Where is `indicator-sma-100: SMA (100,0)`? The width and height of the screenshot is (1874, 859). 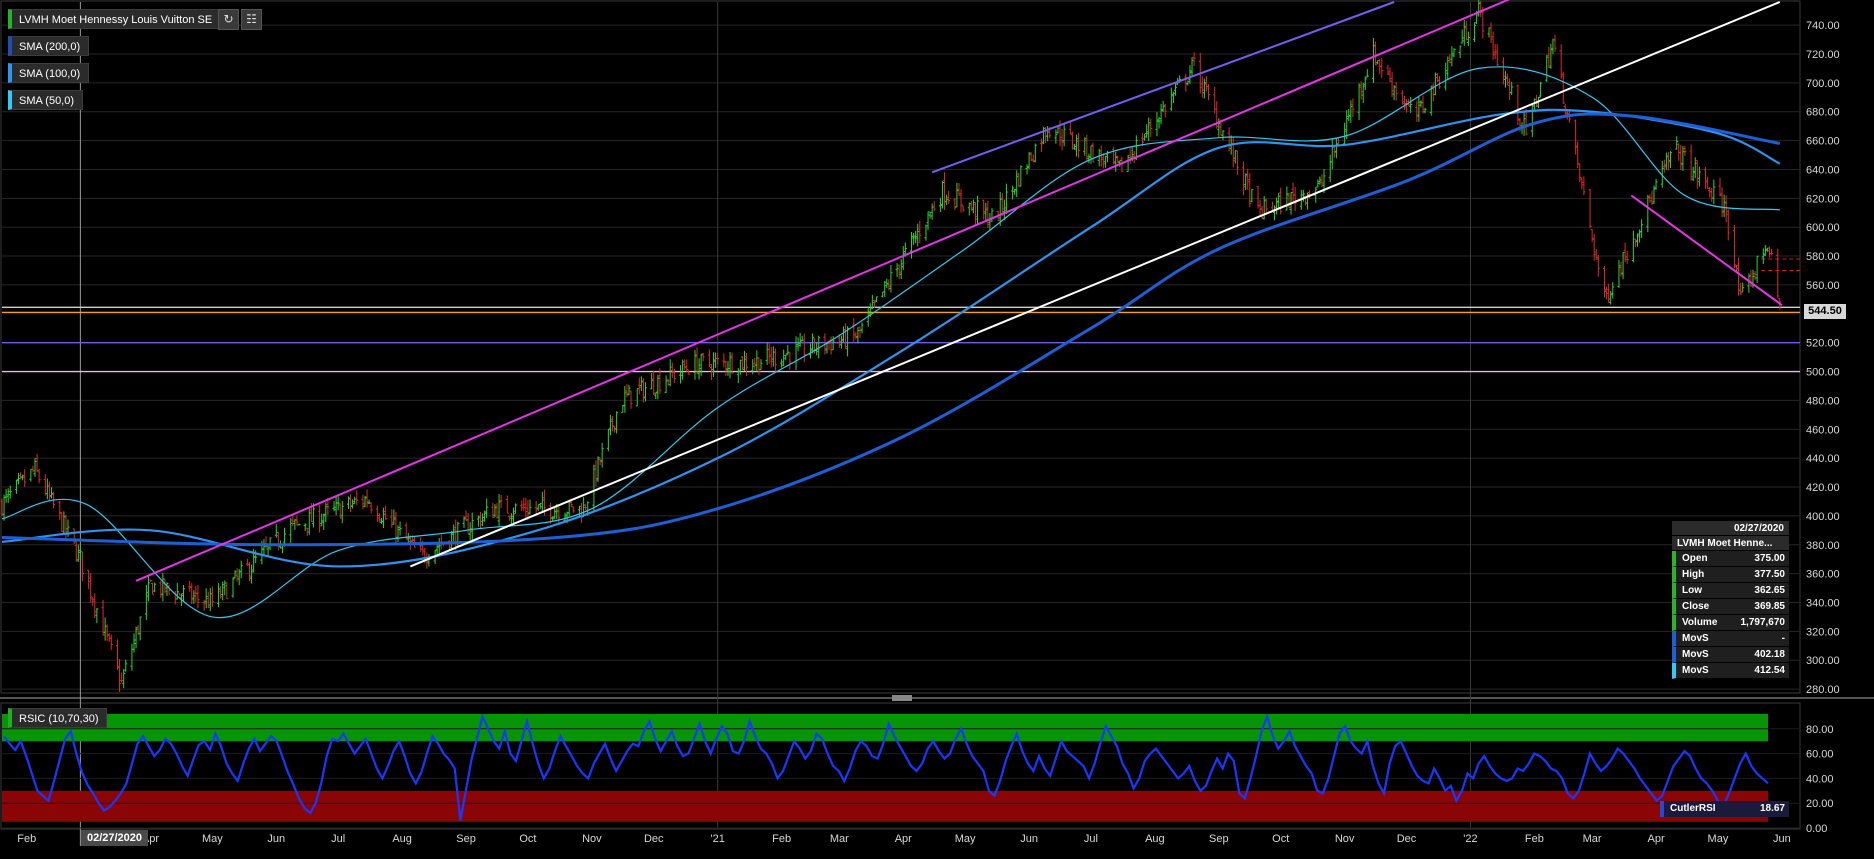 indicator-sma-100: SMA (100,0) is located at coordinates (49, 73).